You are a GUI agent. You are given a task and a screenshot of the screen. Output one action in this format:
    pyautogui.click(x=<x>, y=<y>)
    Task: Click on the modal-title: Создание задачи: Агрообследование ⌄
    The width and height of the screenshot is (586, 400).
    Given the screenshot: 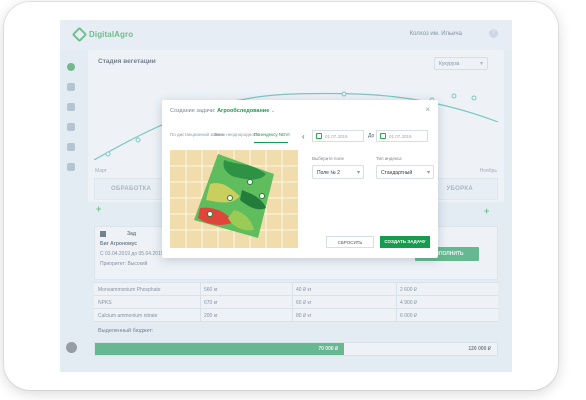 What is the action you would take?
    pyautogui.click(x=222, y=111)
    